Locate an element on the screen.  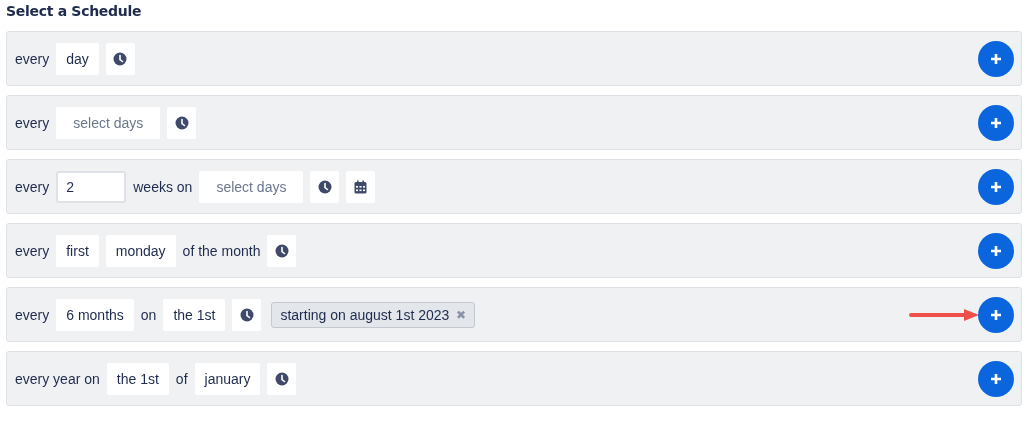
select-field: 6 months is located at coordinates (95, 314).